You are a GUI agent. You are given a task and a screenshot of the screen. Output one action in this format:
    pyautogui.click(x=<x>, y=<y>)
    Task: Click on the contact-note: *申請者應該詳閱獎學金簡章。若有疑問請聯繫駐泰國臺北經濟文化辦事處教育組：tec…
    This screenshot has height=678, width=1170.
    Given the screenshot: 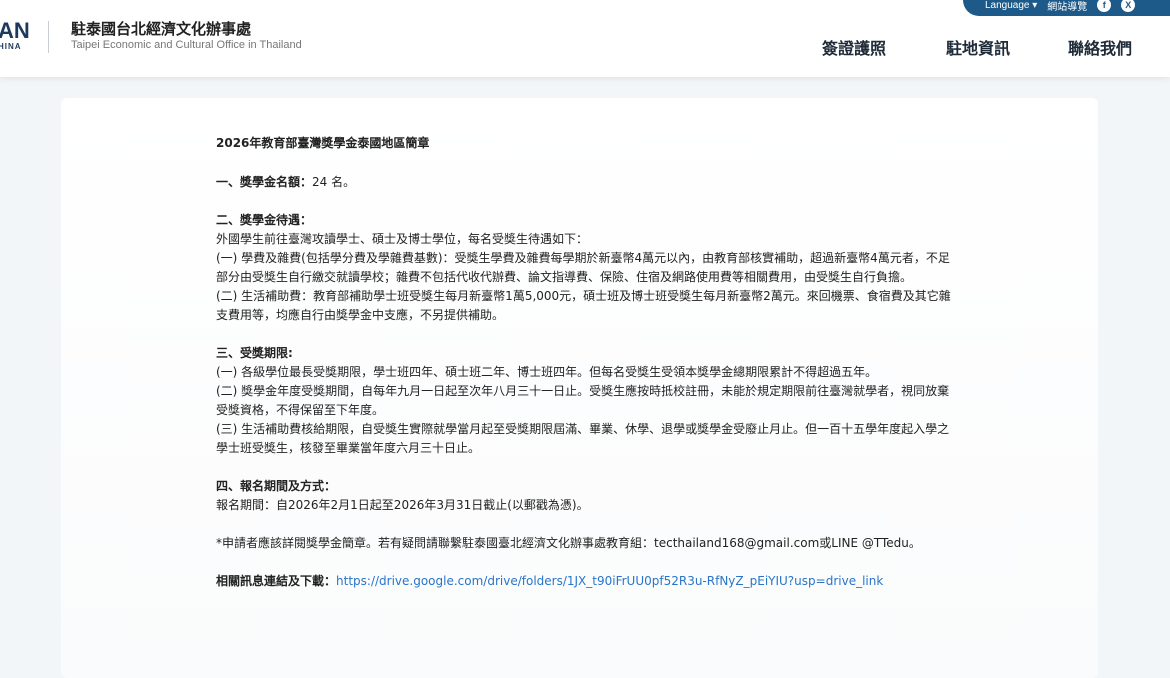 What is the action you would take?
    pyautogui.click(x=568, y=543)
    